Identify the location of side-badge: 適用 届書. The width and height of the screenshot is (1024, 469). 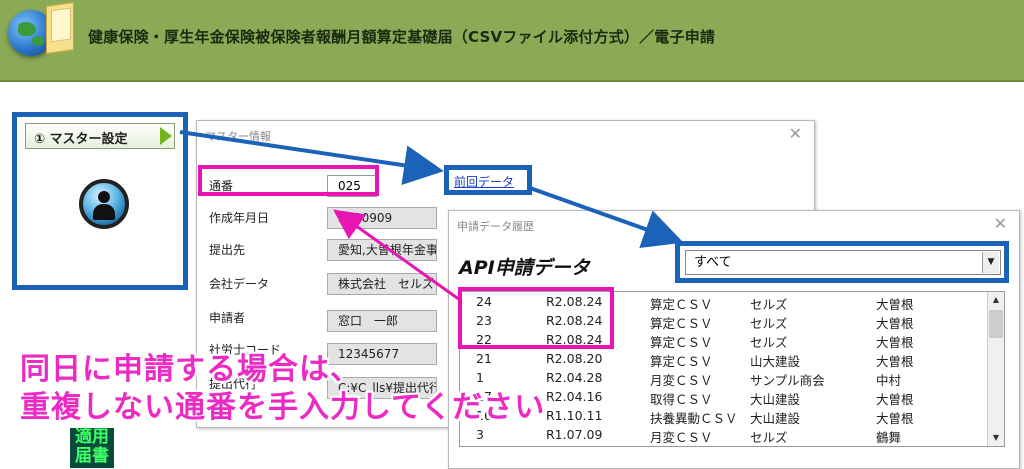
(92, 448).